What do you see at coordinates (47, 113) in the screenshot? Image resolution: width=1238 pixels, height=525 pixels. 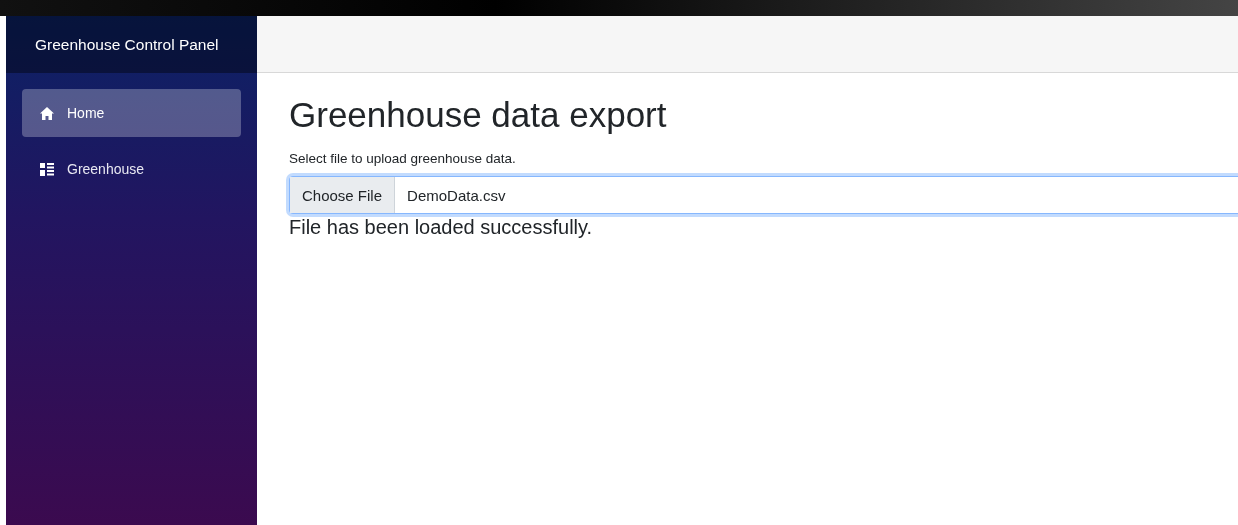 I see `home-icon` at bounding box center [47, 113].